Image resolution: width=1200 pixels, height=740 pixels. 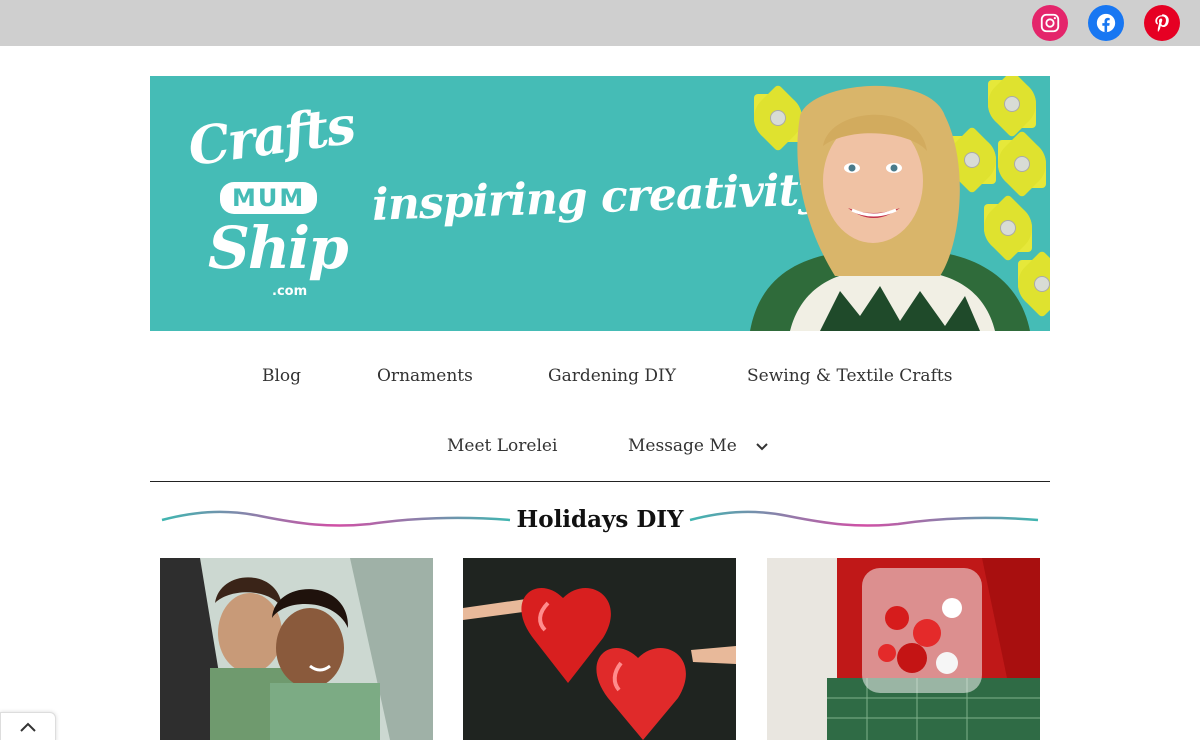 I want to click on nav-item-message-me-label: Message Me, so click(x=682, y=446).